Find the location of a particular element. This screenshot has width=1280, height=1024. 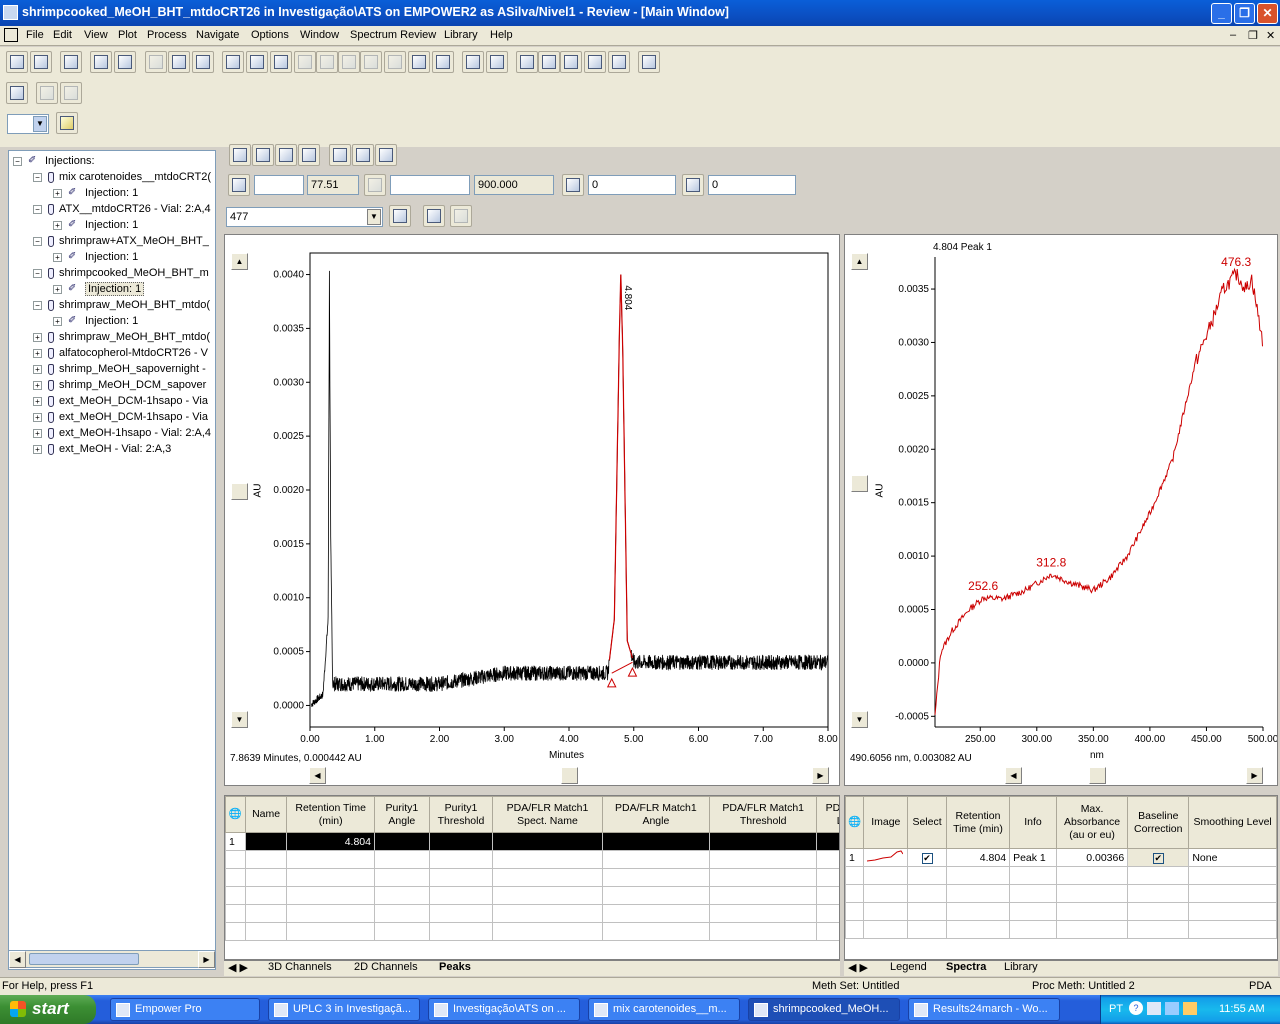

child-window-icon is located at coordinates (11, 35).